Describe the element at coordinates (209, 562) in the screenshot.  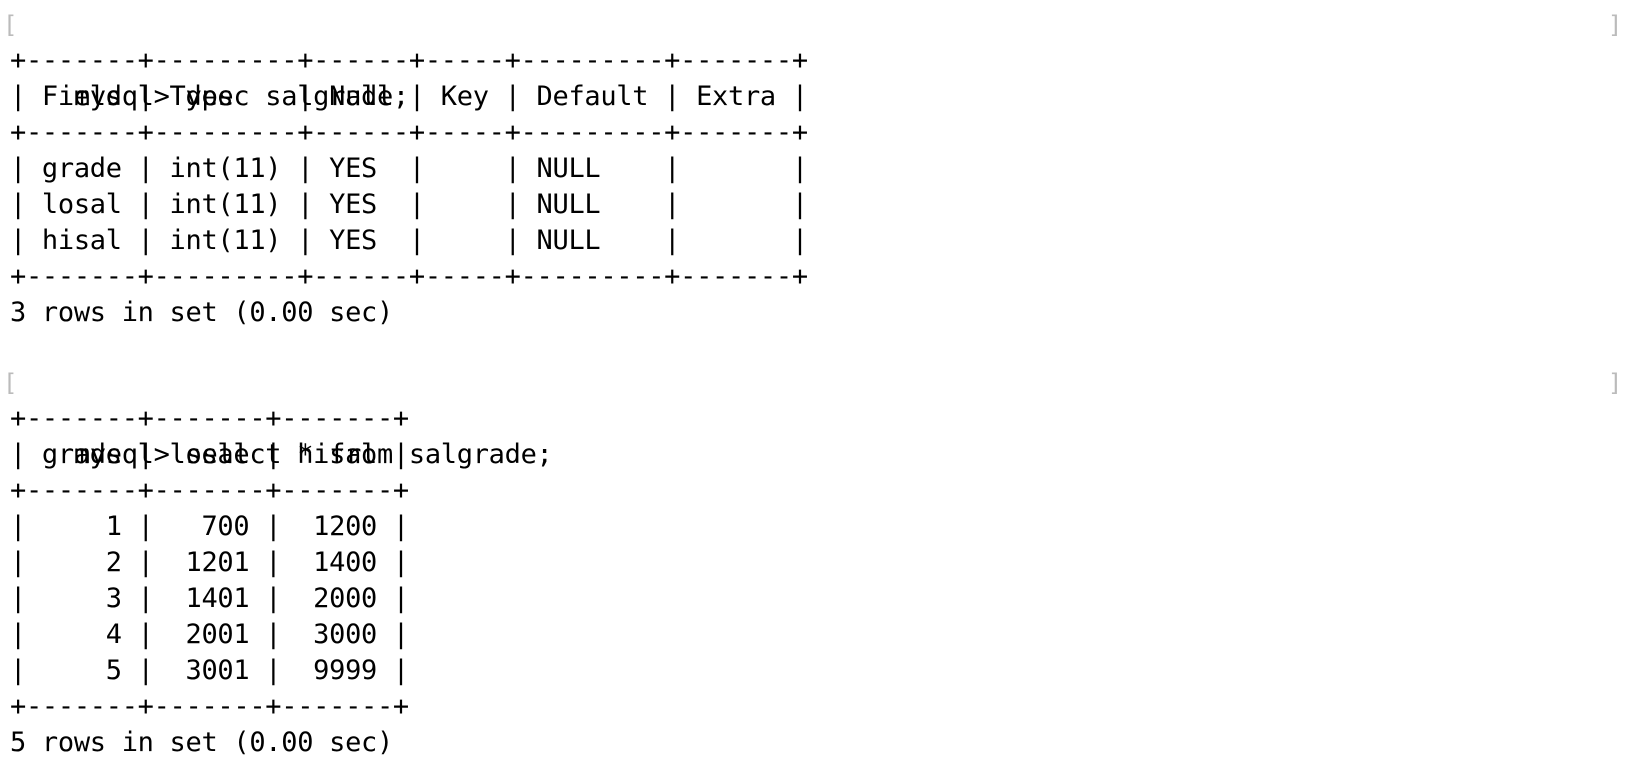
I see `table-row: | 2 | 1201 | 1400 |` at that location.